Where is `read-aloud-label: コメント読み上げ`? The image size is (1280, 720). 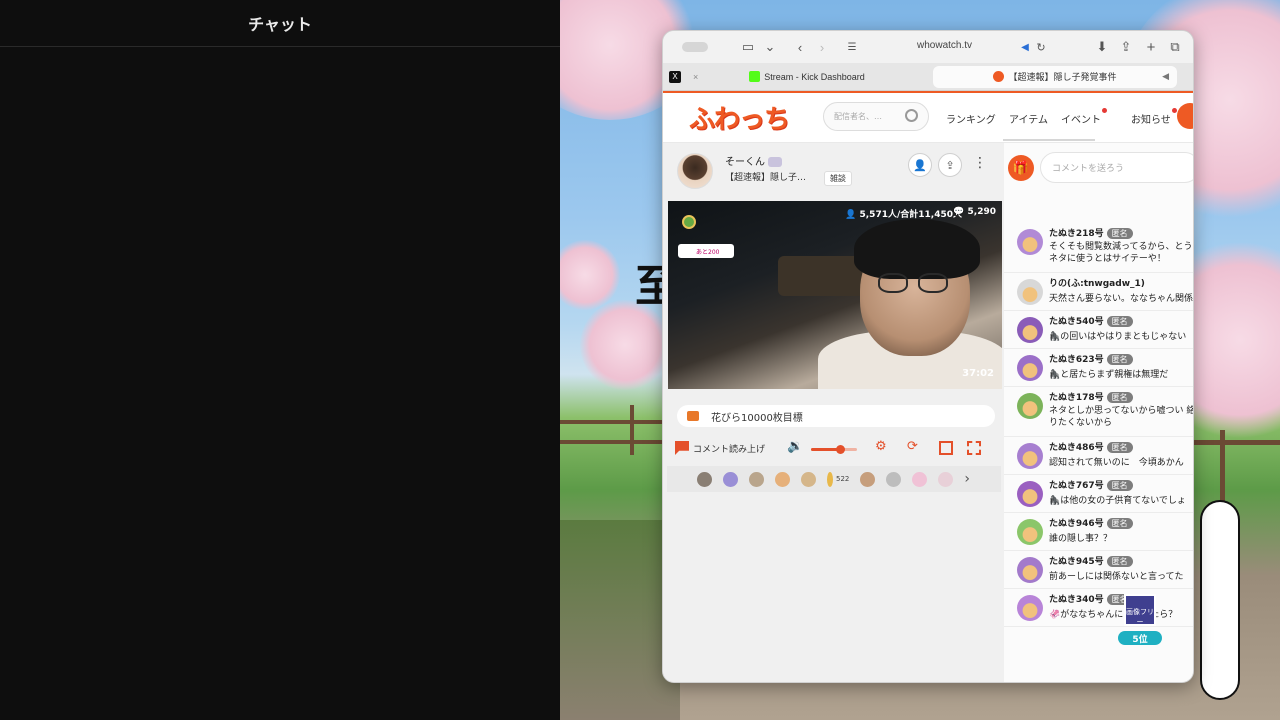 read-aloud-label: コメント読み上げ is located at coordinates (729, 448).